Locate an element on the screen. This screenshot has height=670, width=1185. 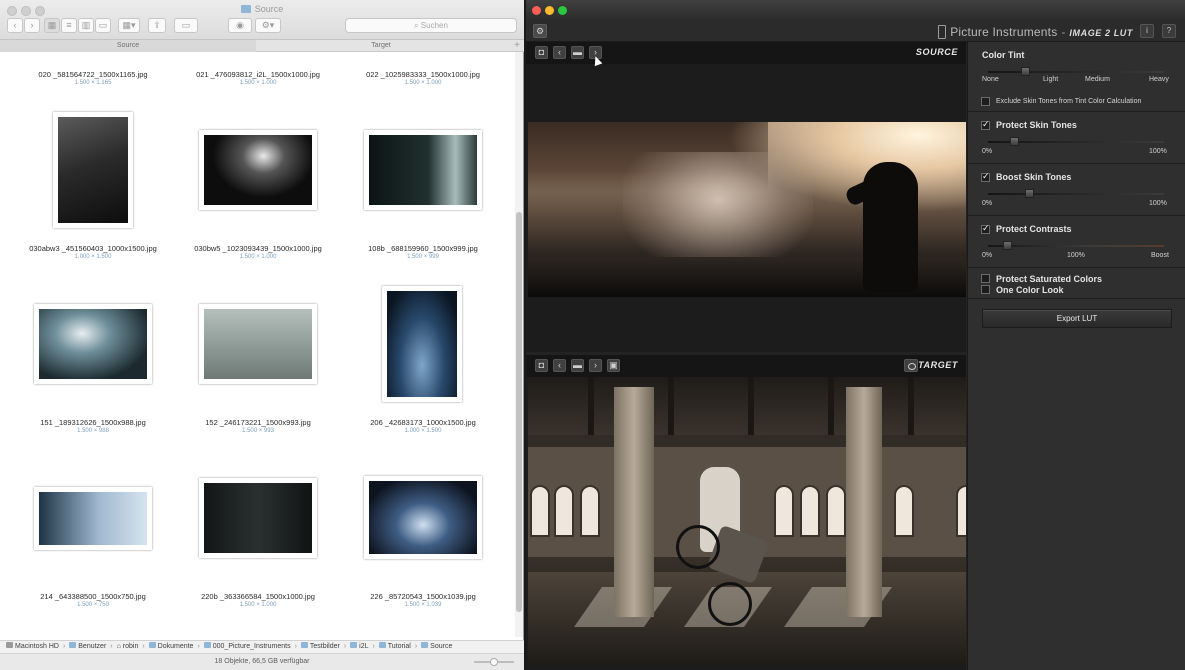
forward-button: › is located at coordinates (32, 25).